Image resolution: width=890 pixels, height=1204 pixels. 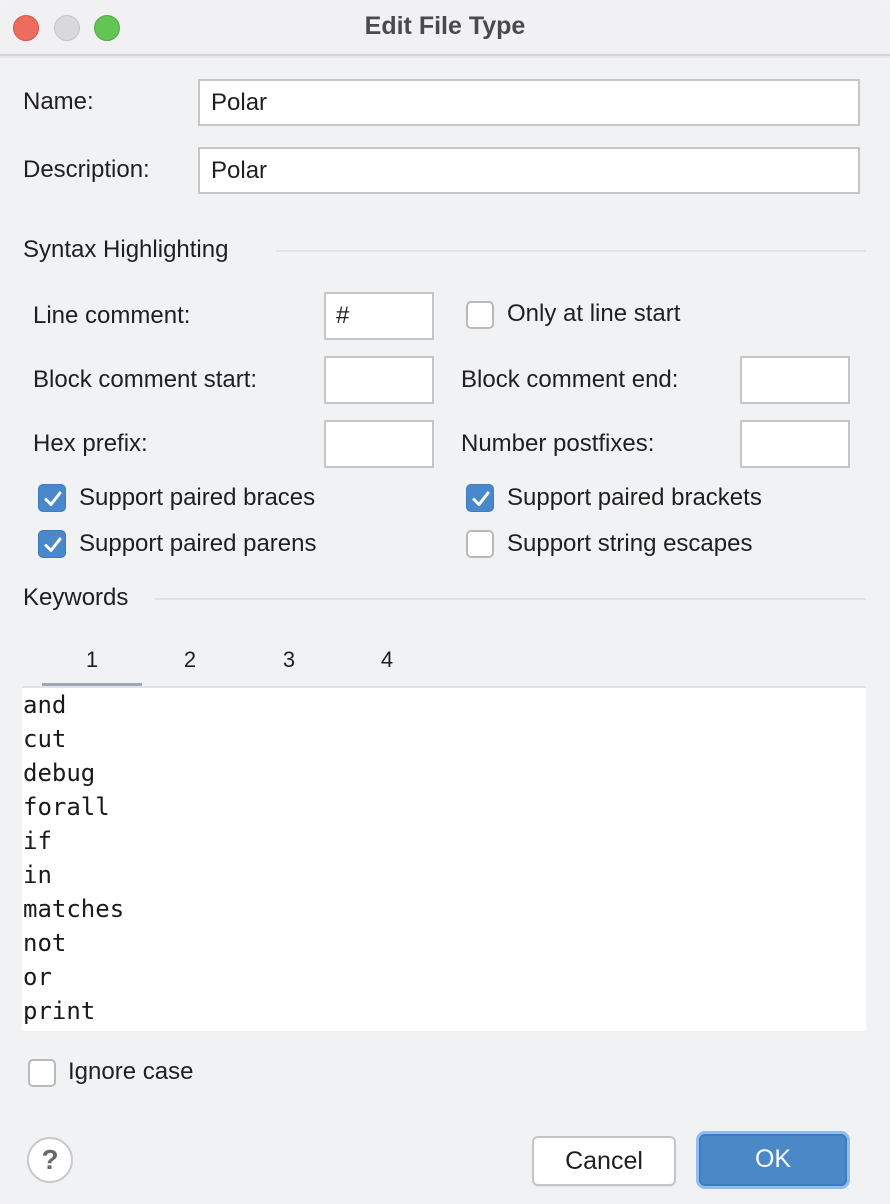 What do you see at coordinates (190, 663) in the screenshot?
I see `keywords-tab-2: 2` at bounding box center [190, 663].